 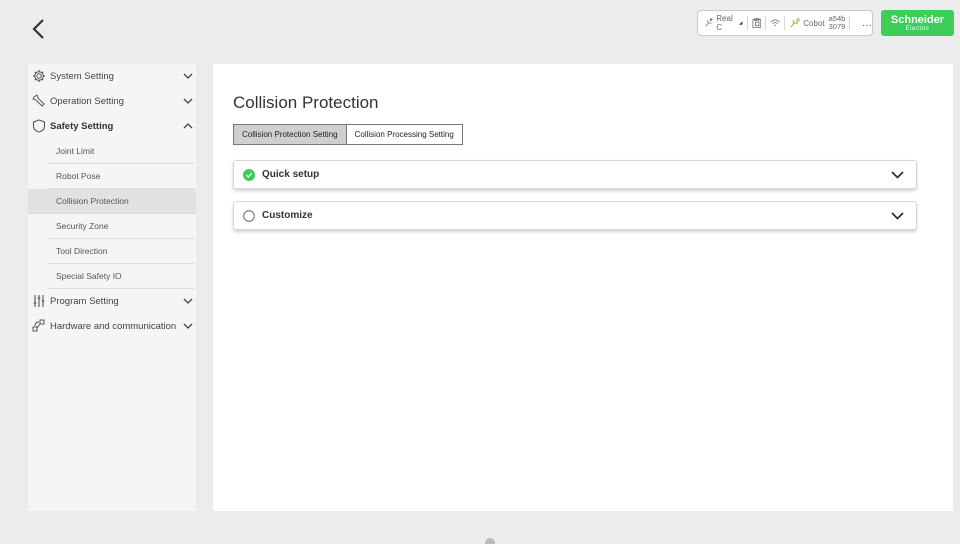 I want to click on cobot-indicator: Cobot a54b 3079, so click(x=817, y=23).